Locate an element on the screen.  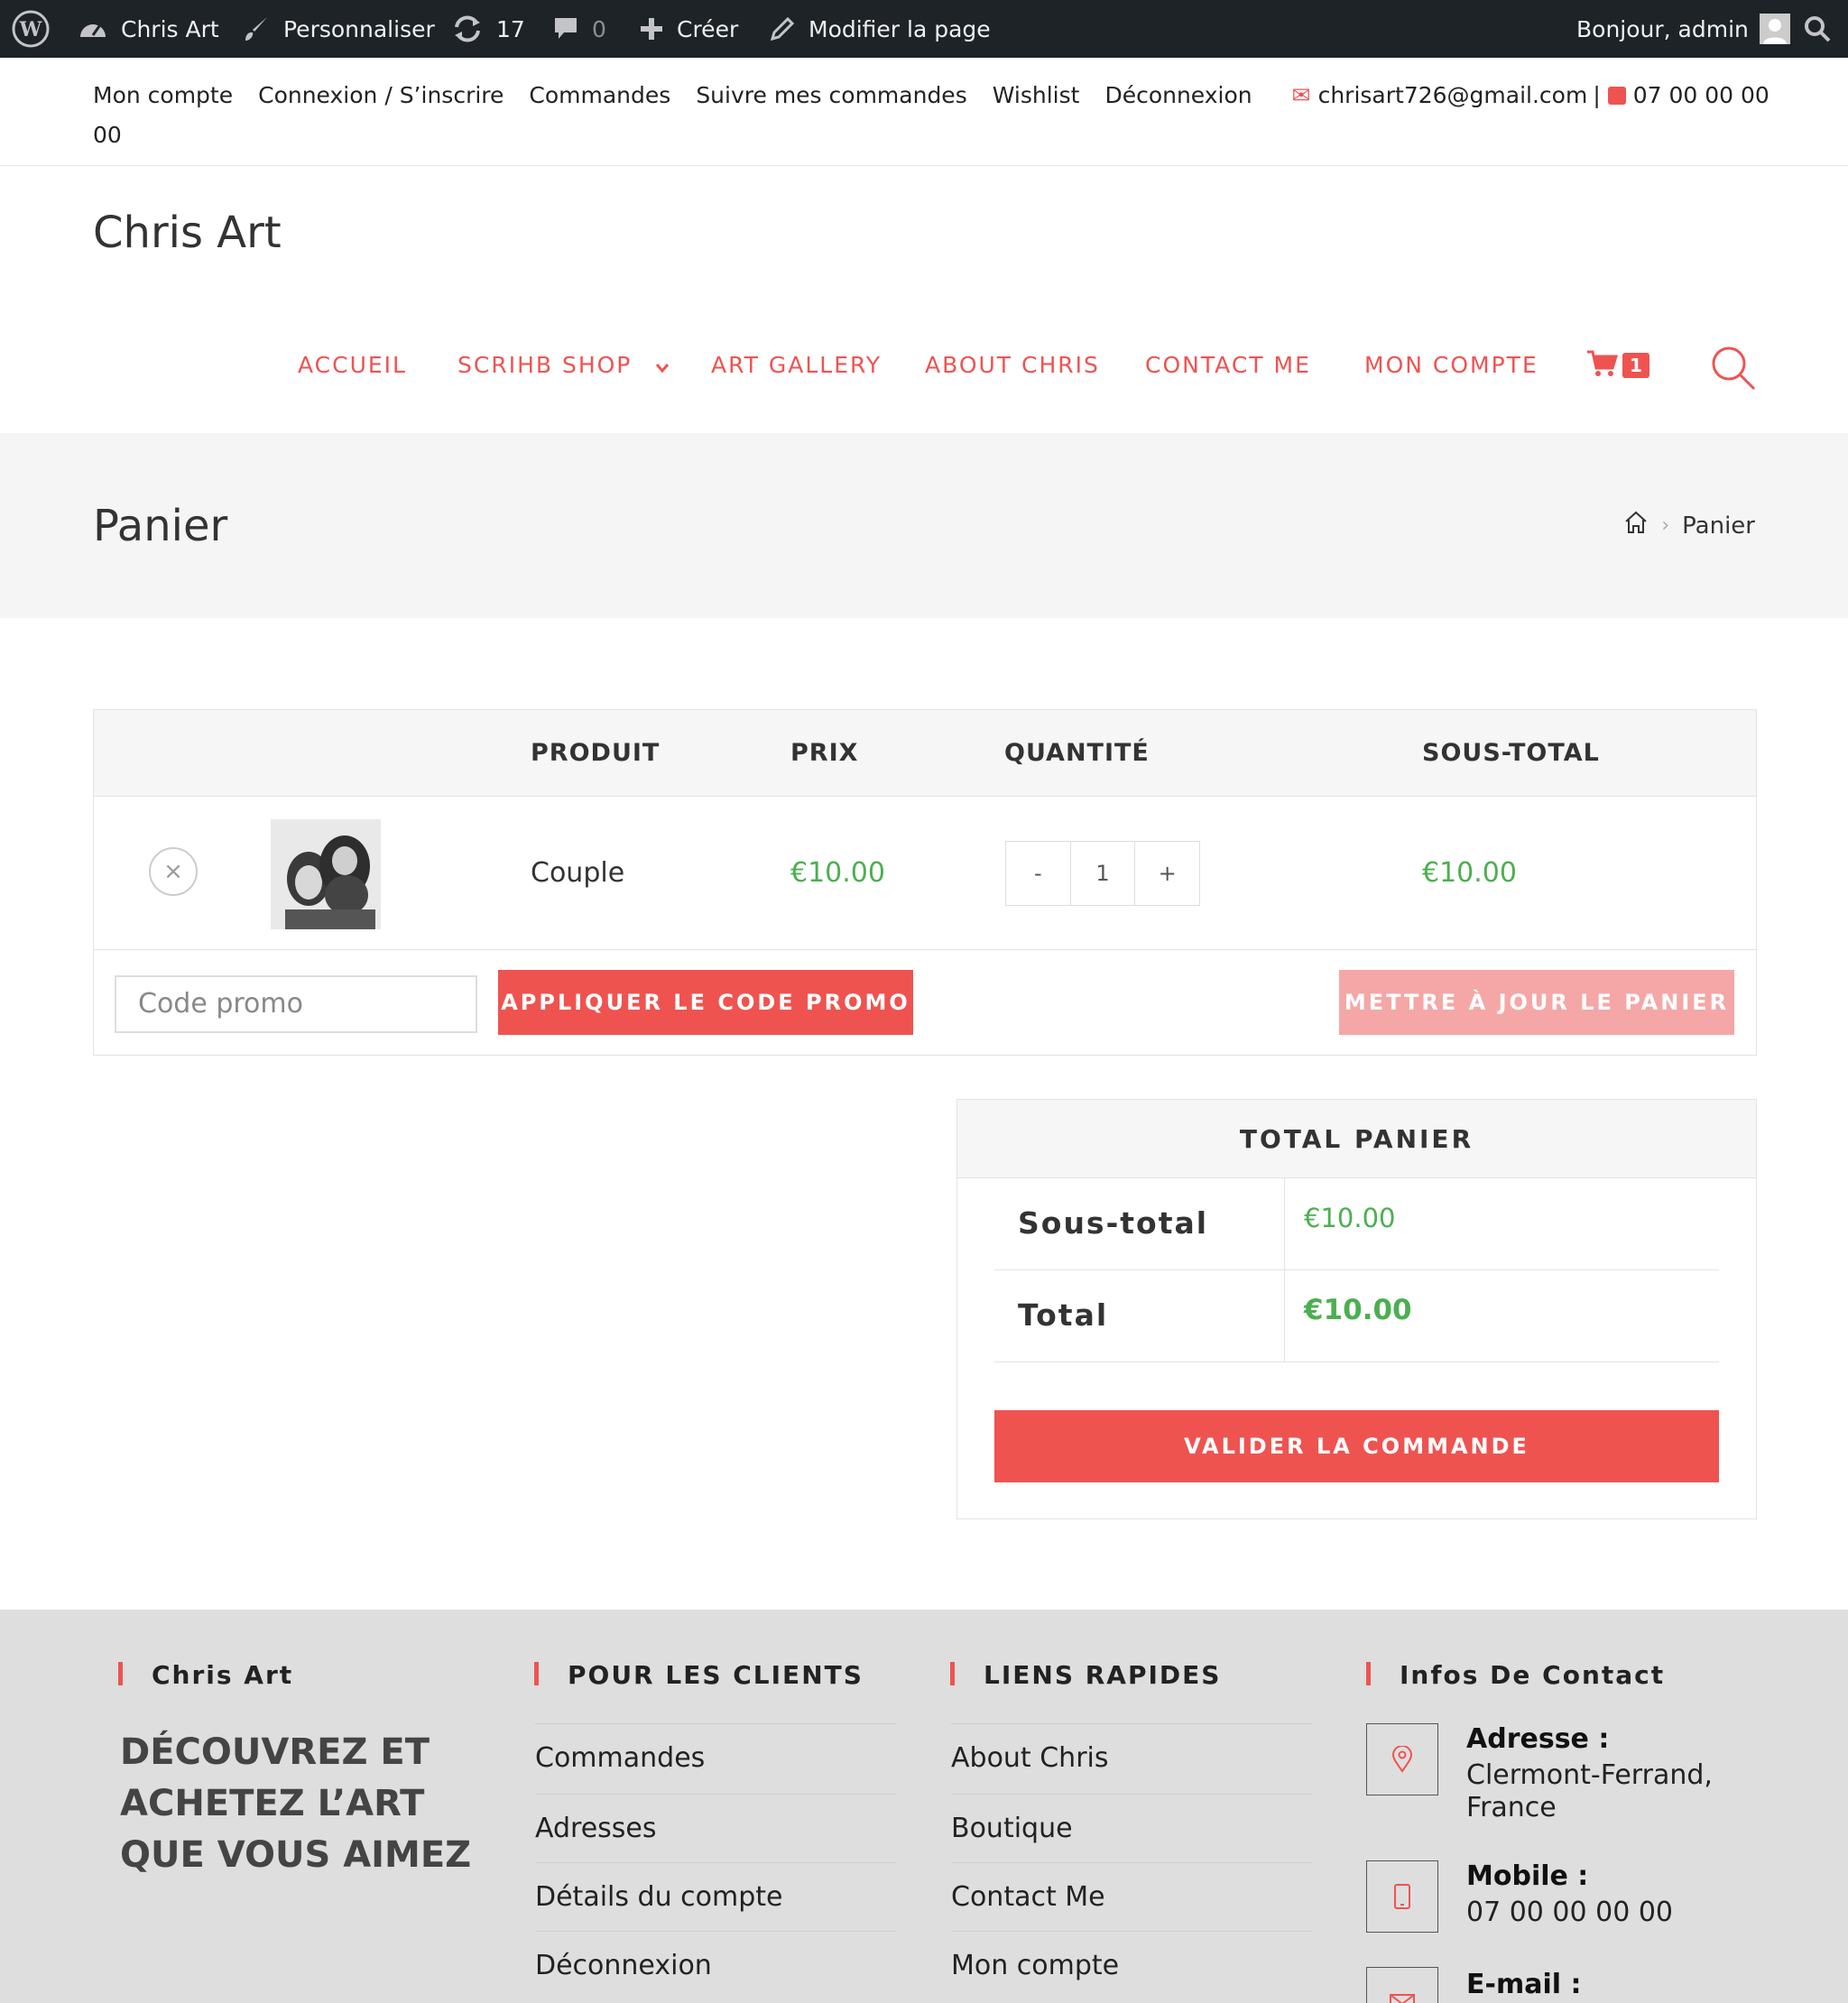
subtotal-value: €10.00 is located at coordinates (1350, 1218).